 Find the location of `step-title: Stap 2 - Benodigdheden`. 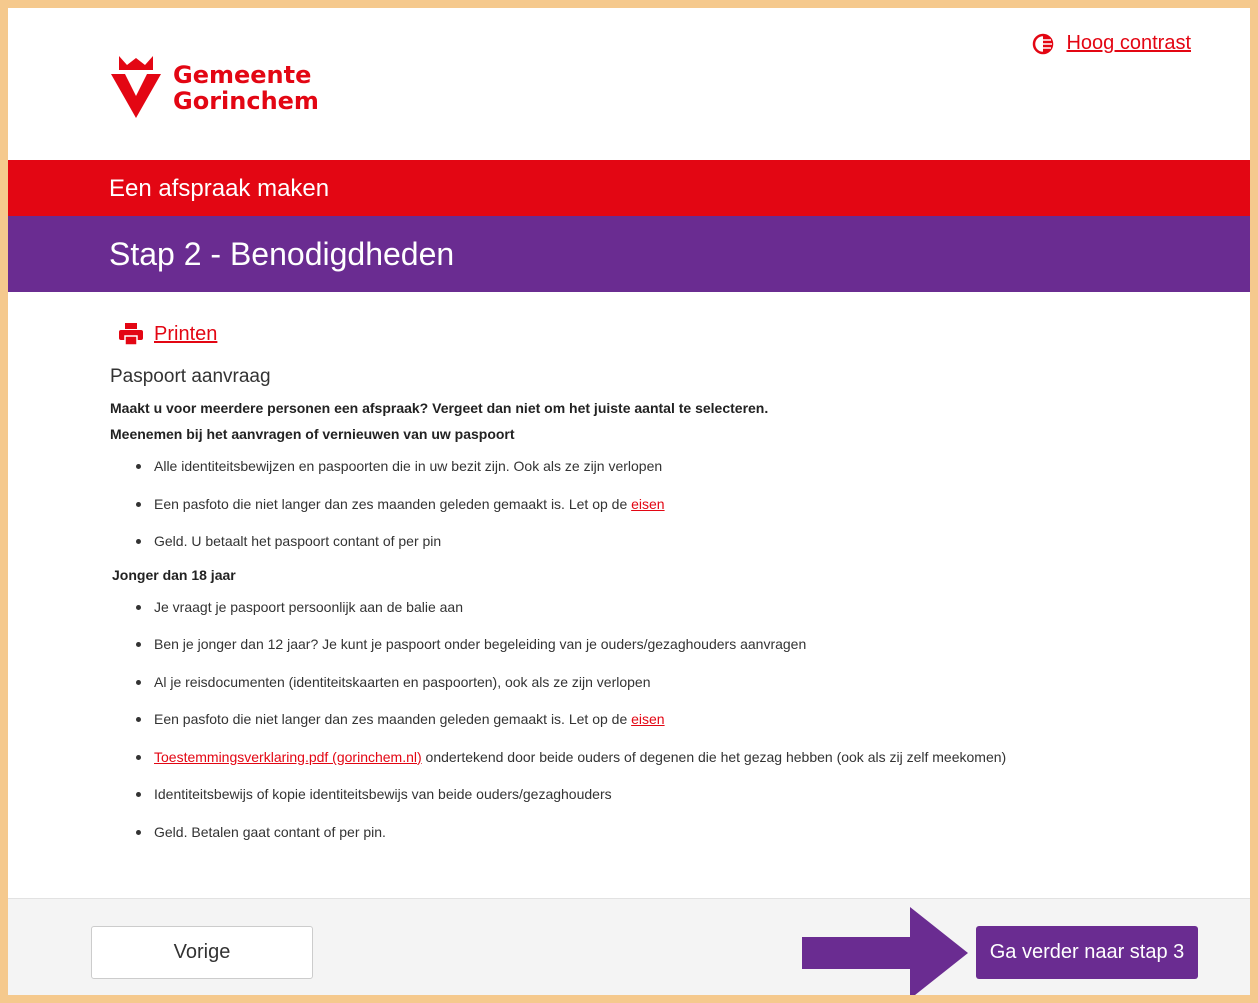

step-title: Stap 2 - Benodigdheden is located at coordinates (629, 254).